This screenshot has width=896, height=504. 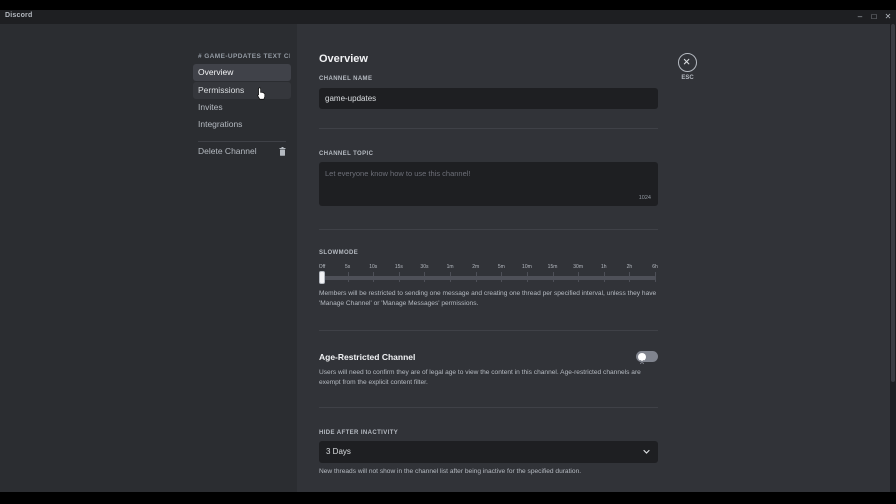 I want to click on age-restricted-title: Age-Restricted Channel, so click(x=367, y=357).